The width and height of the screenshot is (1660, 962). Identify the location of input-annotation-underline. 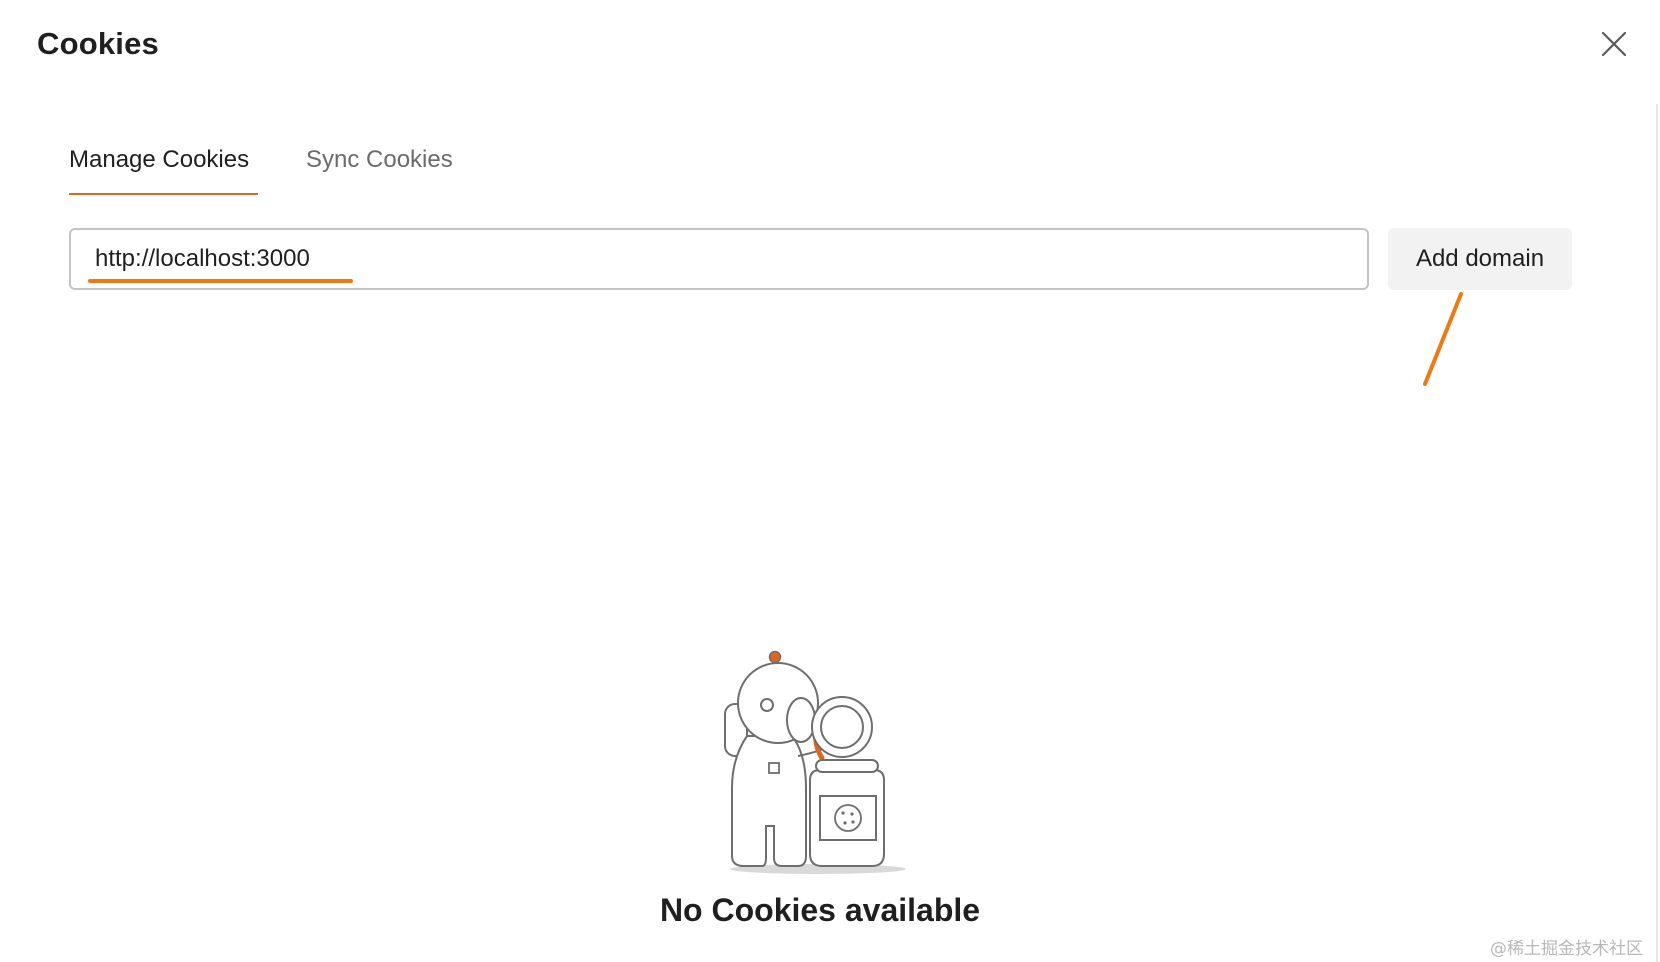
(220, 281).